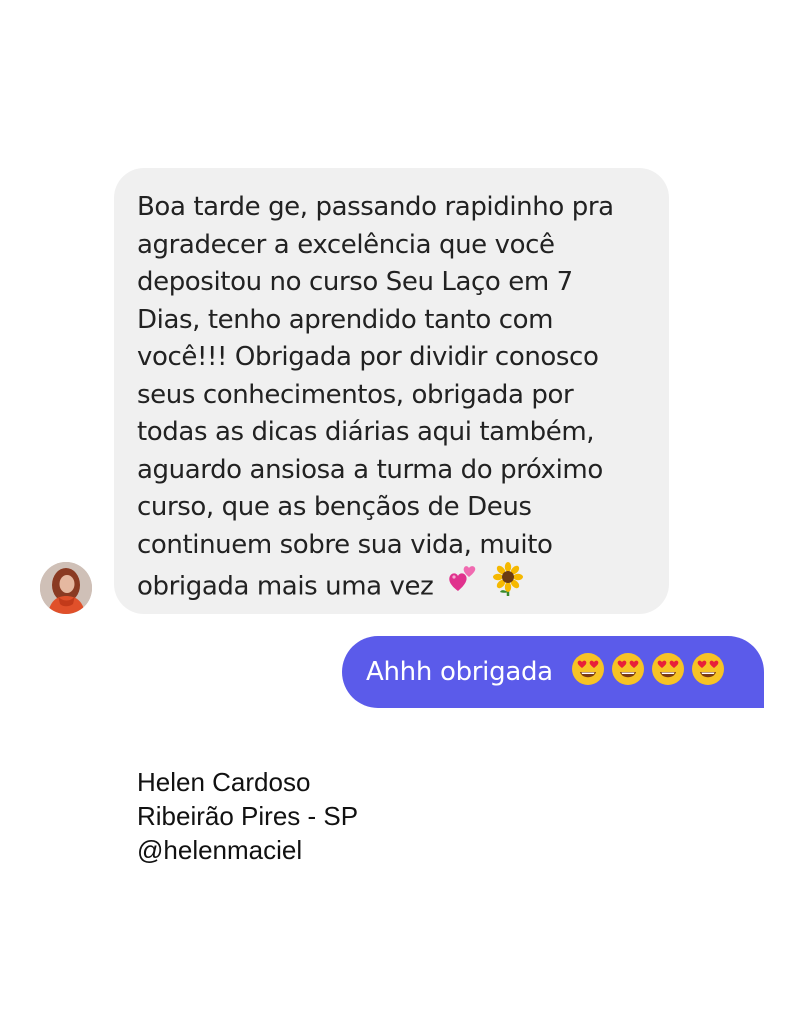  I want to click on message-line: obrigada mais uma vez, so click(285, 586).